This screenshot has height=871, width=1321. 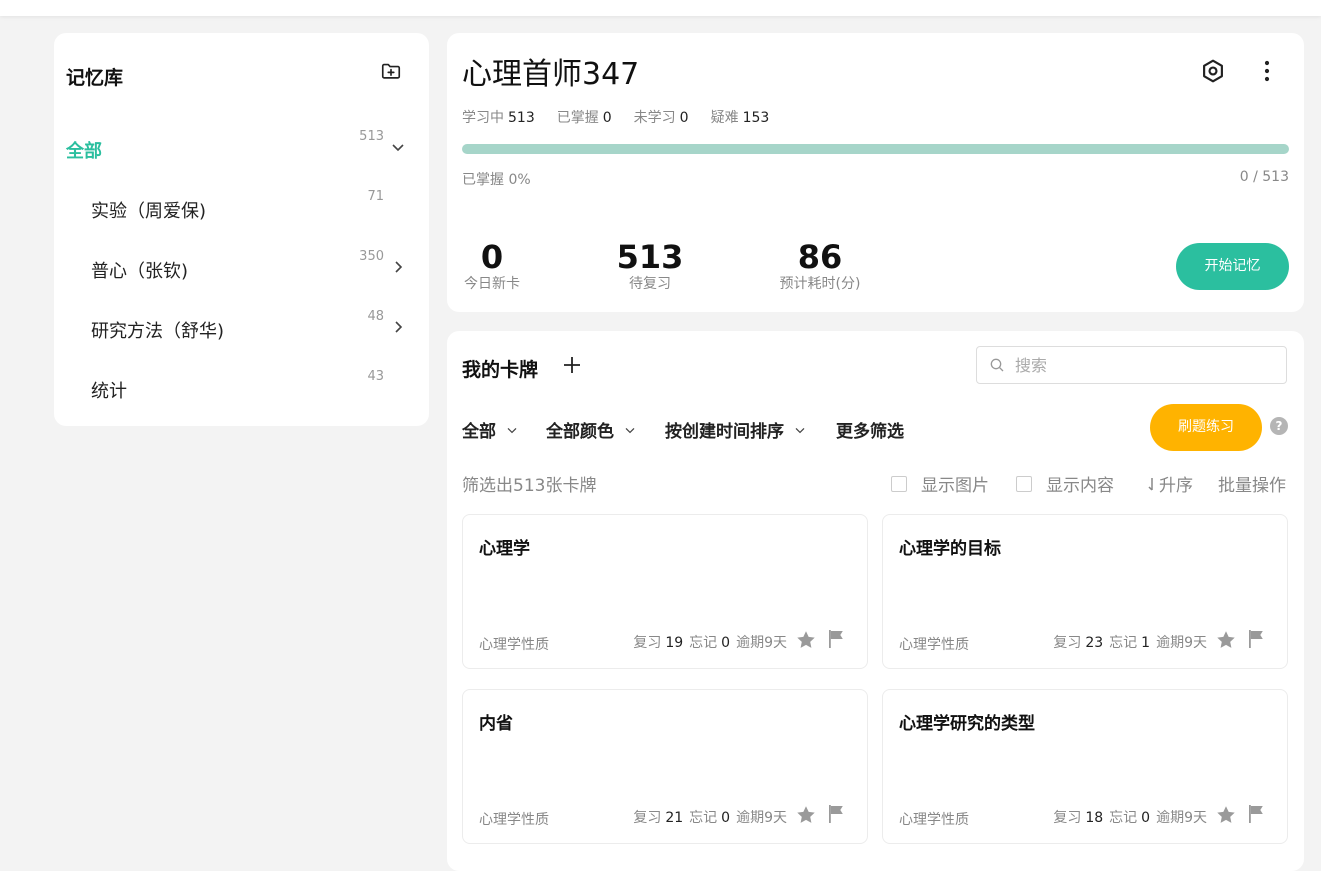 I want to click on card-meta: 复习 19 忘记 0 逾期9天, so click(x=710, y=642).